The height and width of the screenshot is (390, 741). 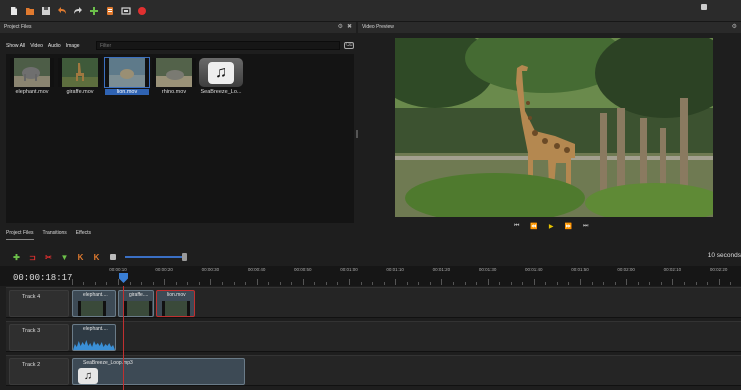 I want to click on playhead-handle, so click(x=123, y=278).